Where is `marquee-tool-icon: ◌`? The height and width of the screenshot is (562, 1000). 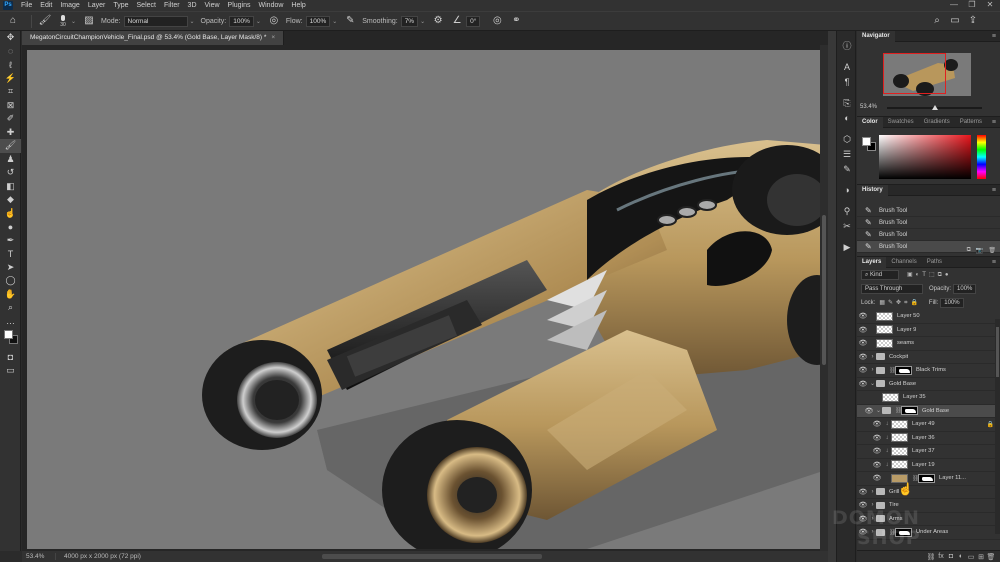
marquee-tool-icon: ◌ is located at coordinates (10, 52).